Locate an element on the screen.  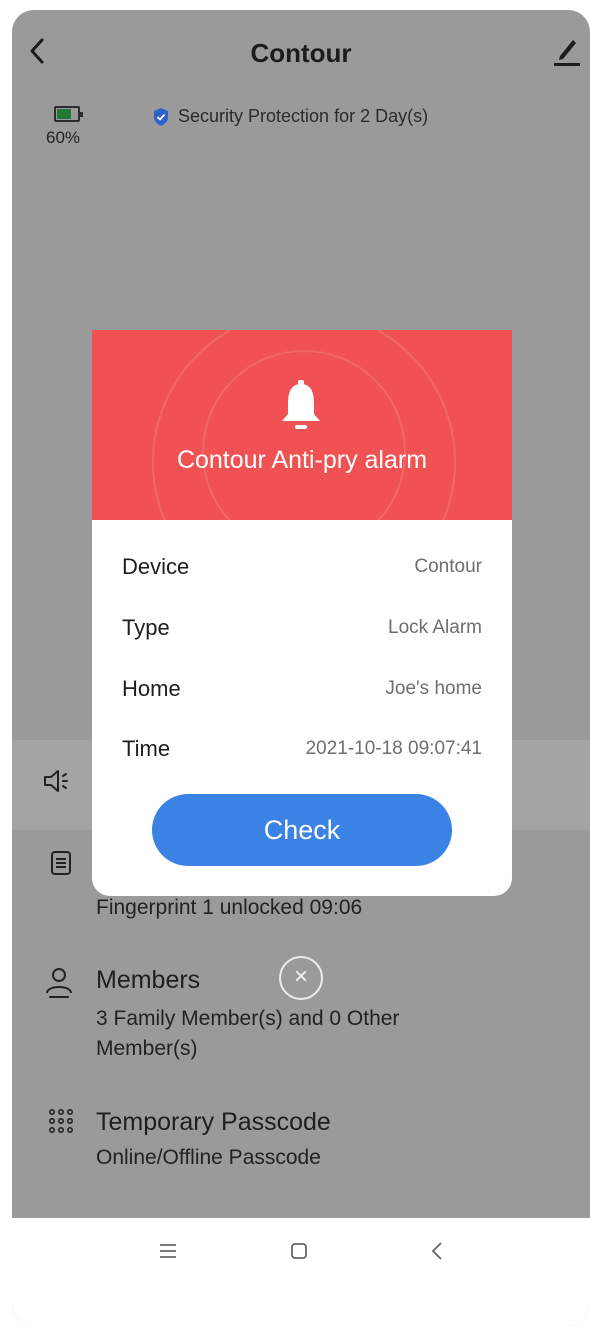
bell-icon is located at coordinates (301, 404).